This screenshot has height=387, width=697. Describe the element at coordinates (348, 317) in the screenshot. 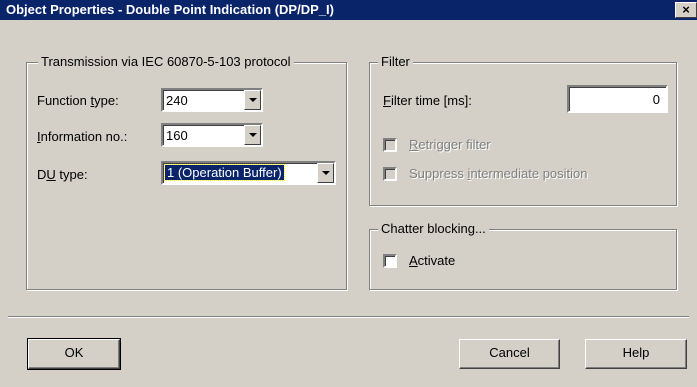

I see `separator` at that location.